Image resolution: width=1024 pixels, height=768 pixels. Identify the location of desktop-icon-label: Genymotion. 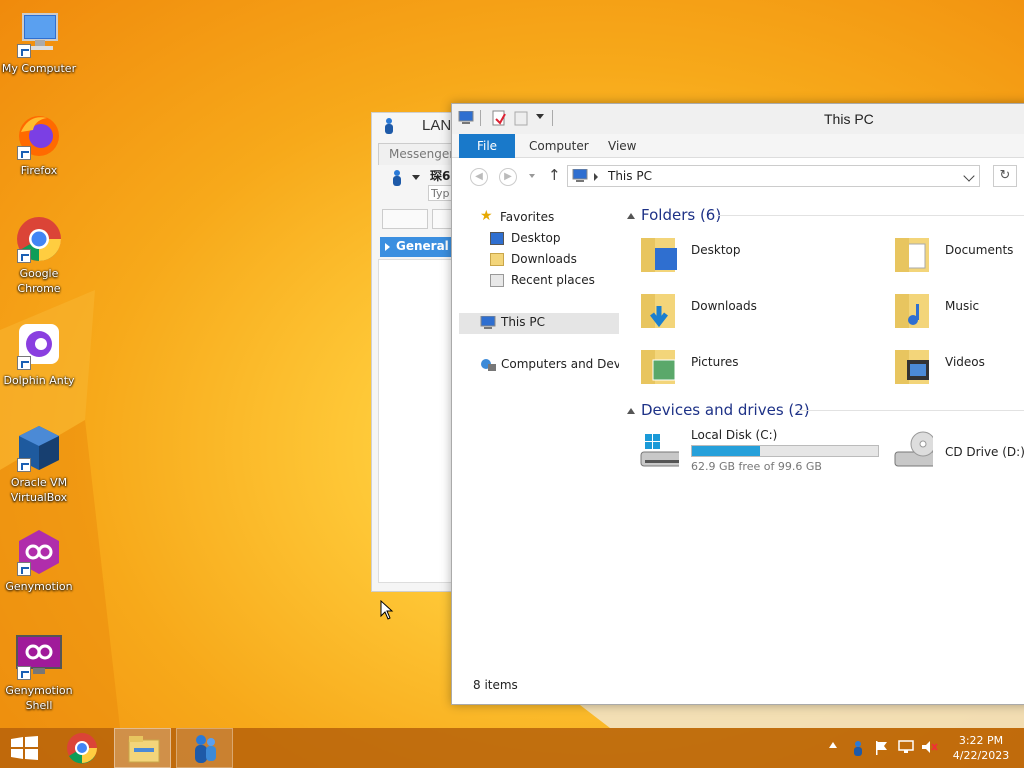
(39, 586).